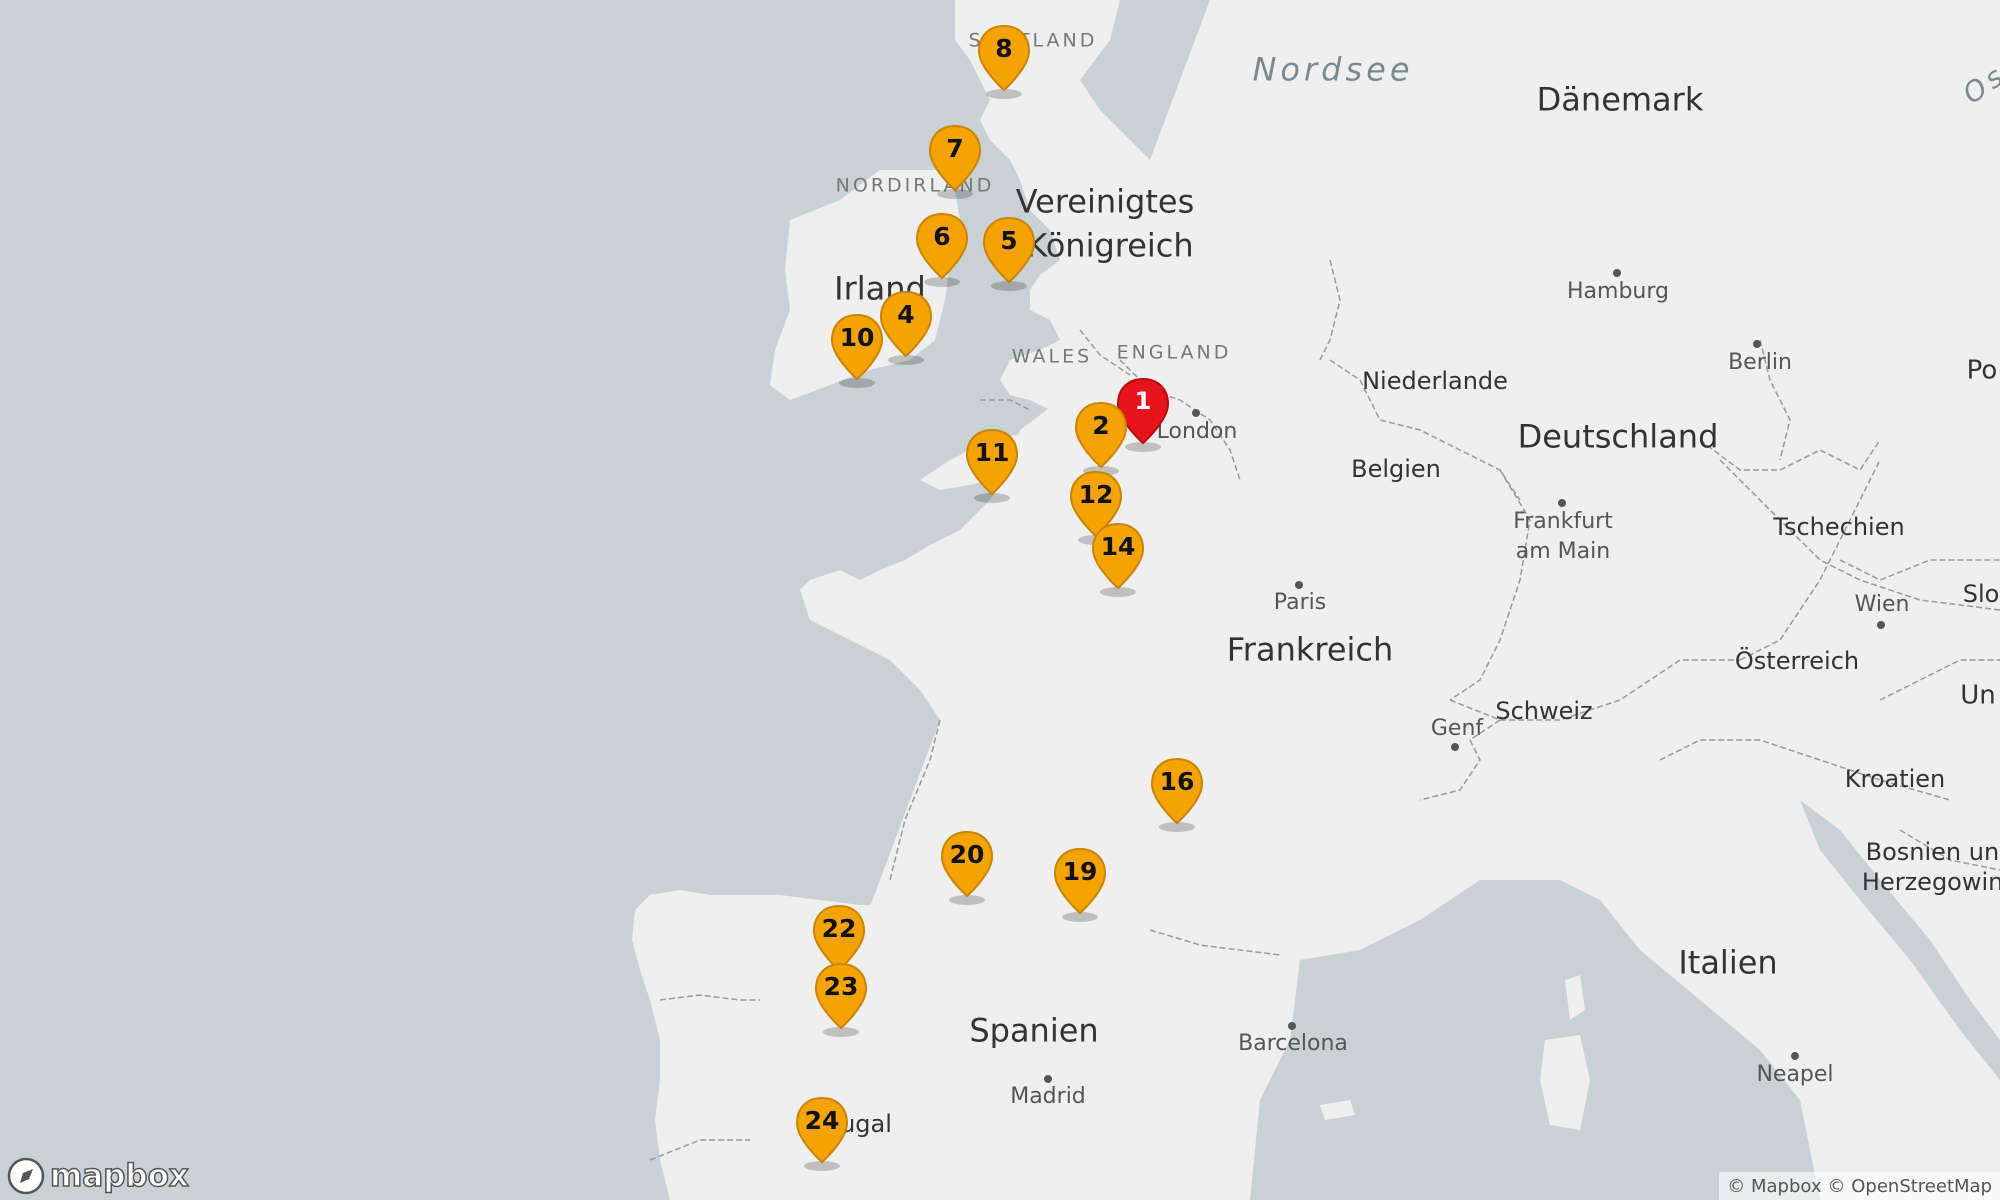 This screenshot has height=1200, width=2000. Describe the element at coordinates (1620, 99) in the screenshot. I see `country-label-daenemark: Dänemark` at that location.